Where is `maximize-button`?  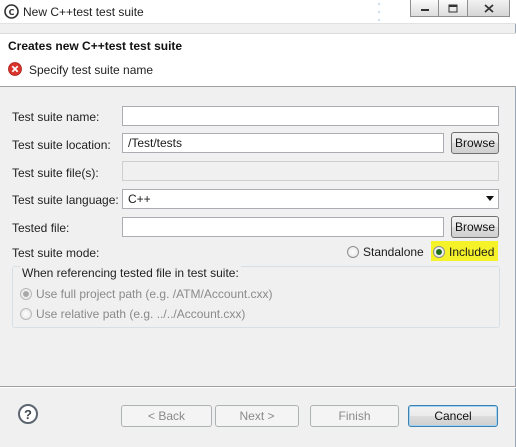
maximize-button is located at coordinates (453, 8).